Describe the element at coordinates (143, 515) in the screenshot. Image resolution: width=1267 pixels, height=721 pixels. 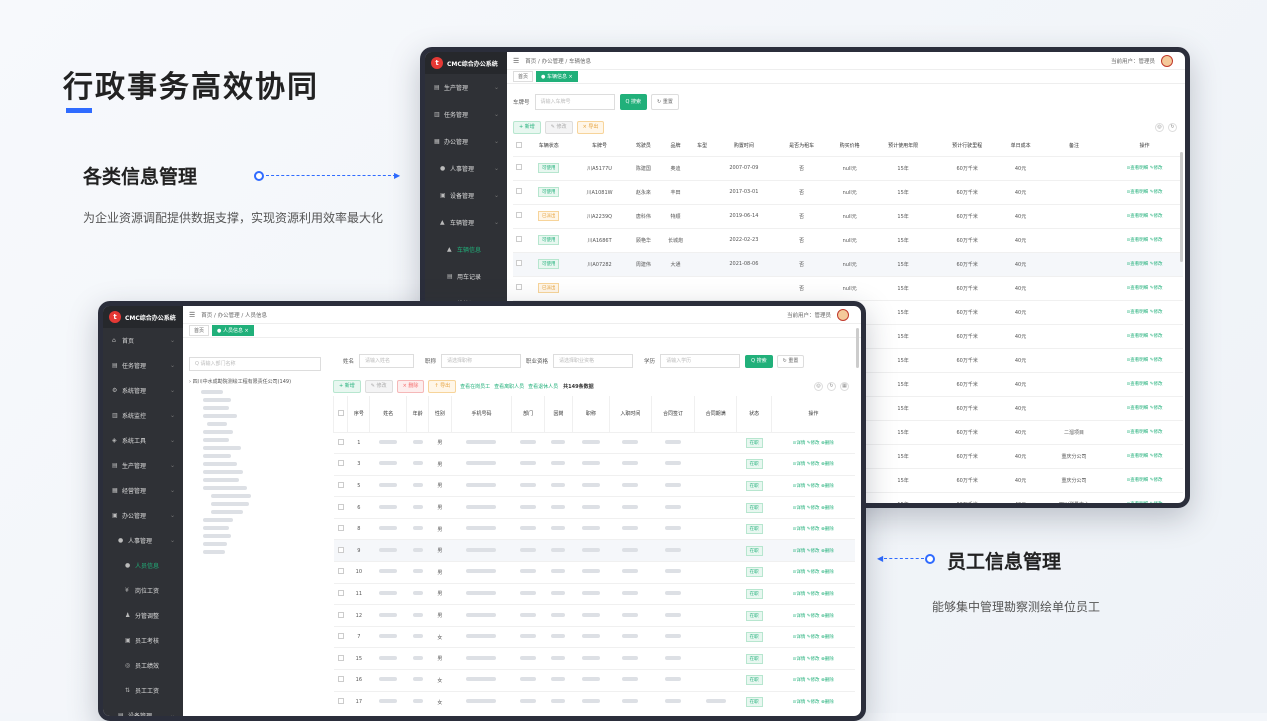
I see `sidebar-item-7: ▣ 办公管理 ⌄` at that location.